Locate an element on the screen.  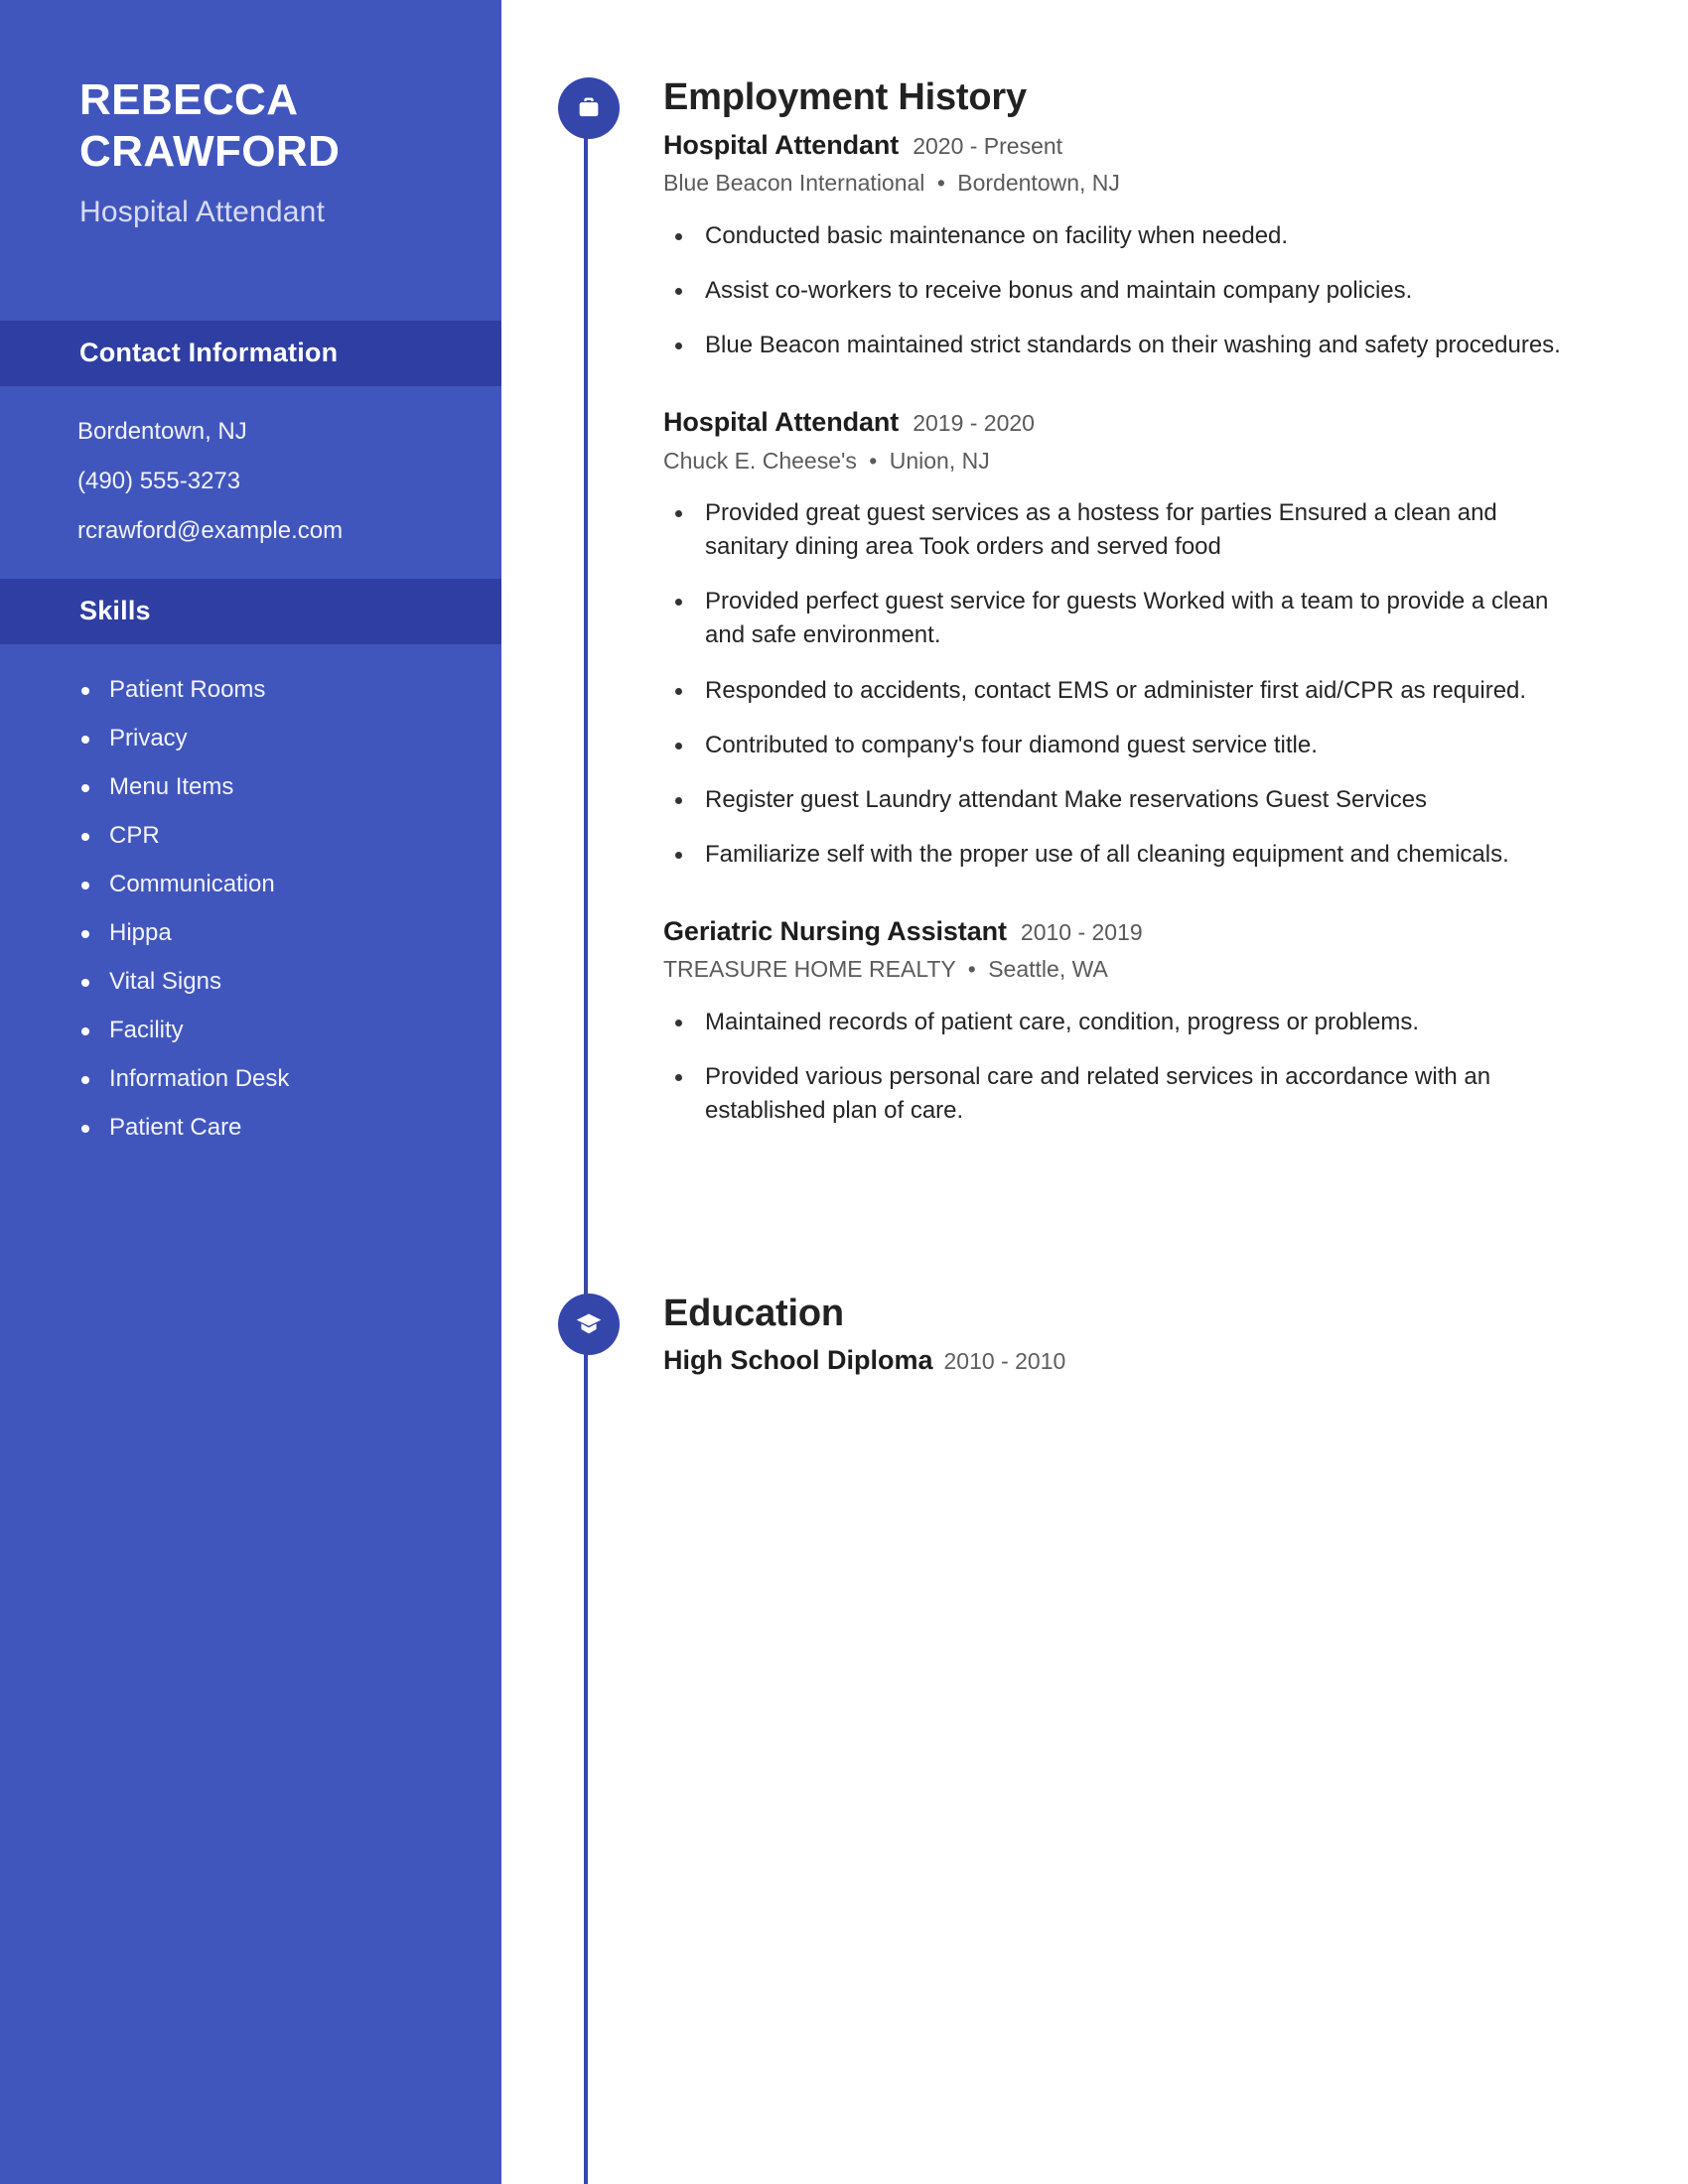
employment-dates: 2020 - Present is located at coordinates (988, 146).